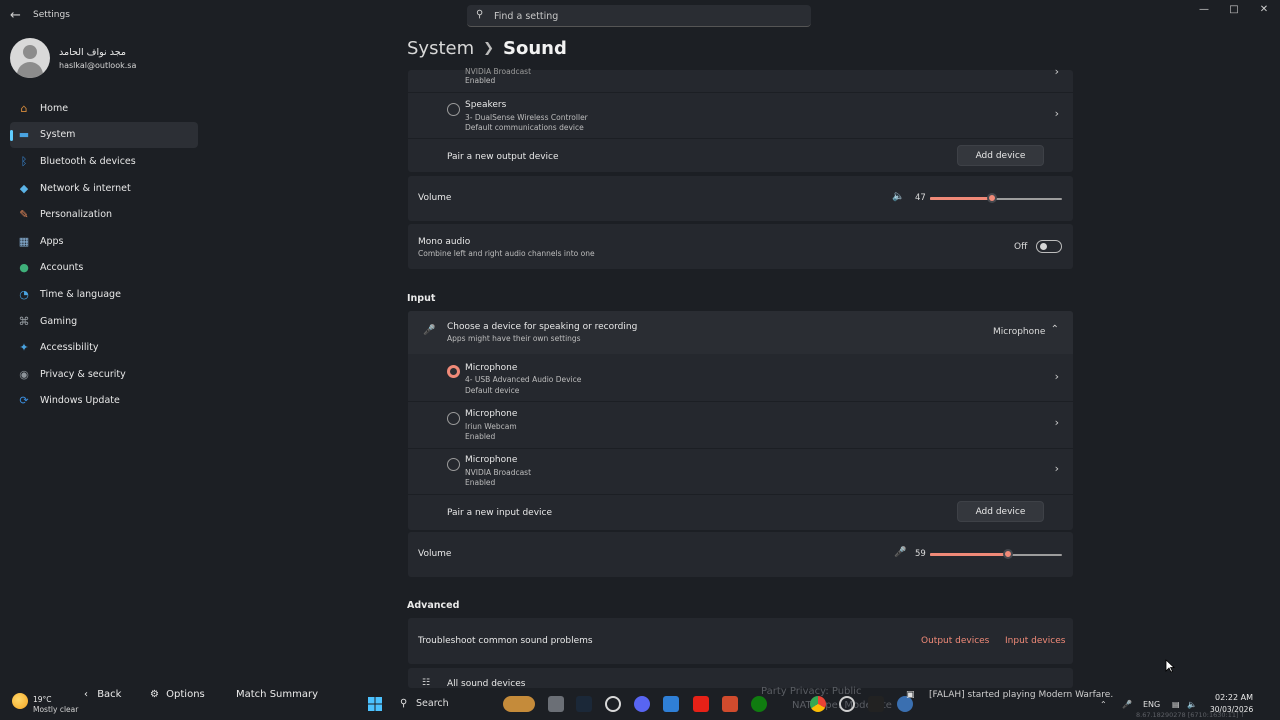 The width and height of the screenshot is (1280, 720). I want to click on sidebar-item-windows-update: ⟳ Windows Update, so click(104, 401).